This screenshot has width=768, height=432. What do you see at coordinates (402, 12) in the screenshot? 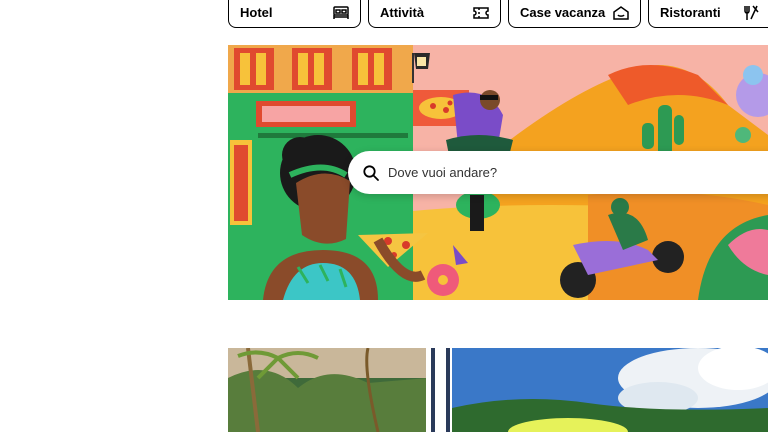
I see `category-label: Attività` at bounding box center [402, 12].